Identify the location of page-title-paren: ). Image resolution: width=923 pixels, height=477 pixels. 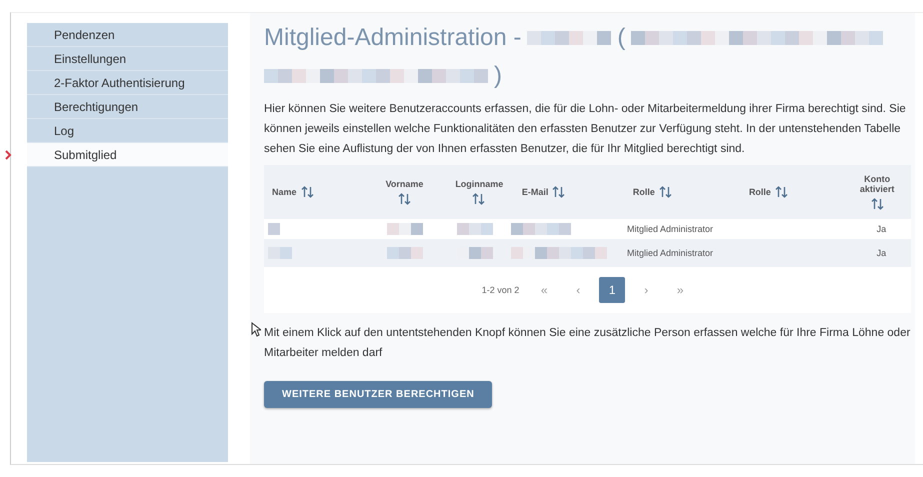
(498, 76).